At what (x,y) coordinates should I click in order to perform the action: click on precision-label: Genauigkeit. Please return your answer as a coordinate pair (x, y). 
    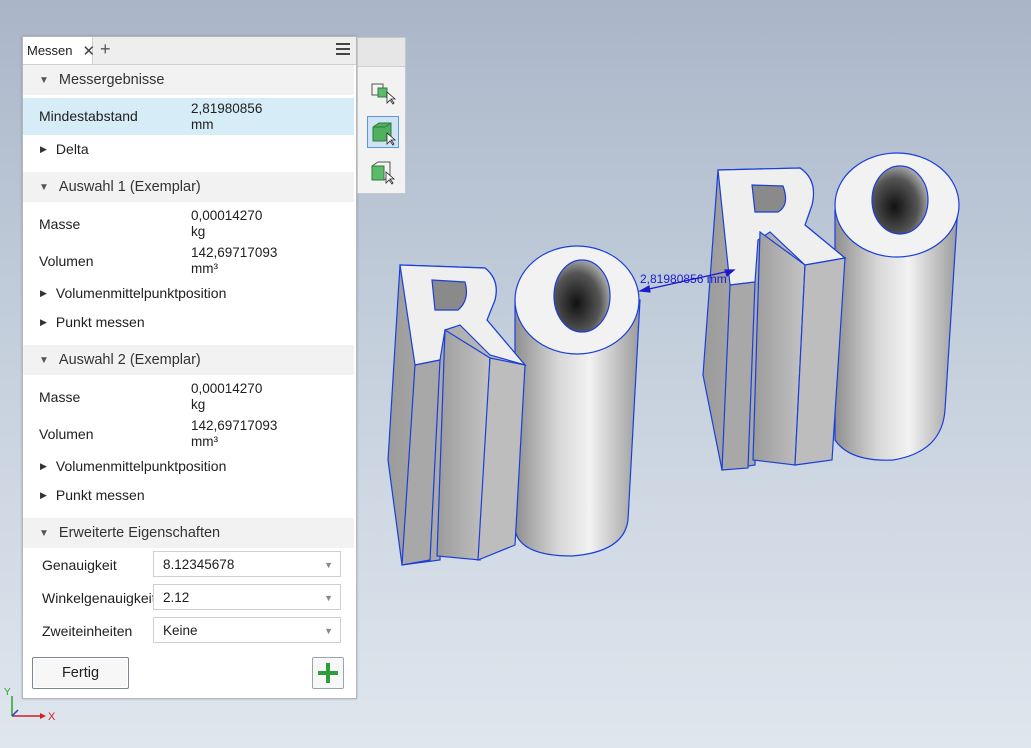
    Looking at the image, I should click on (79, 565).